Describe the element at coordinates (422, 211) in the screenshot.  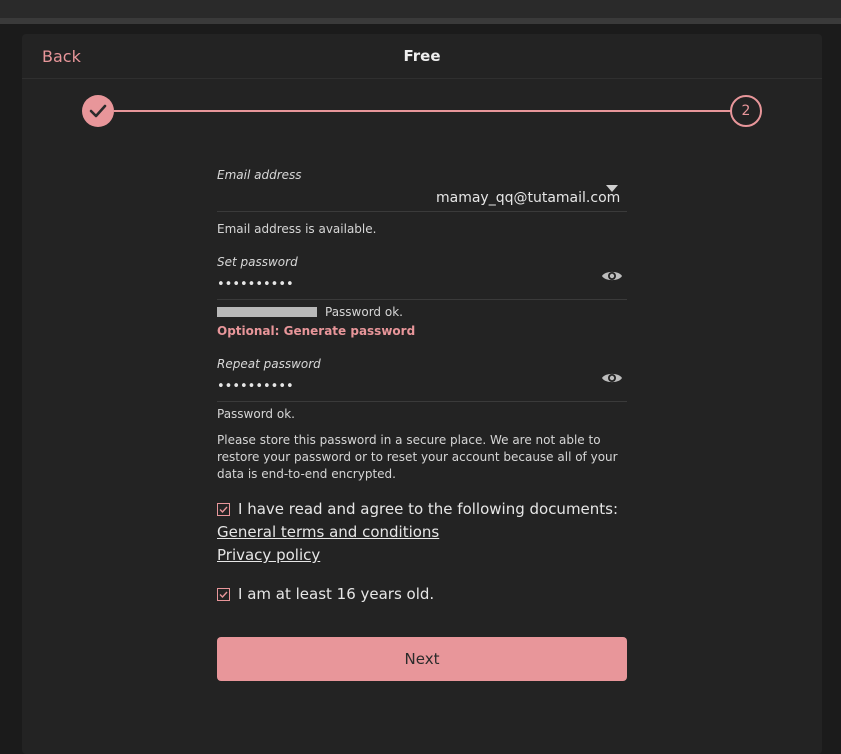
I see `email-underline` at that location.